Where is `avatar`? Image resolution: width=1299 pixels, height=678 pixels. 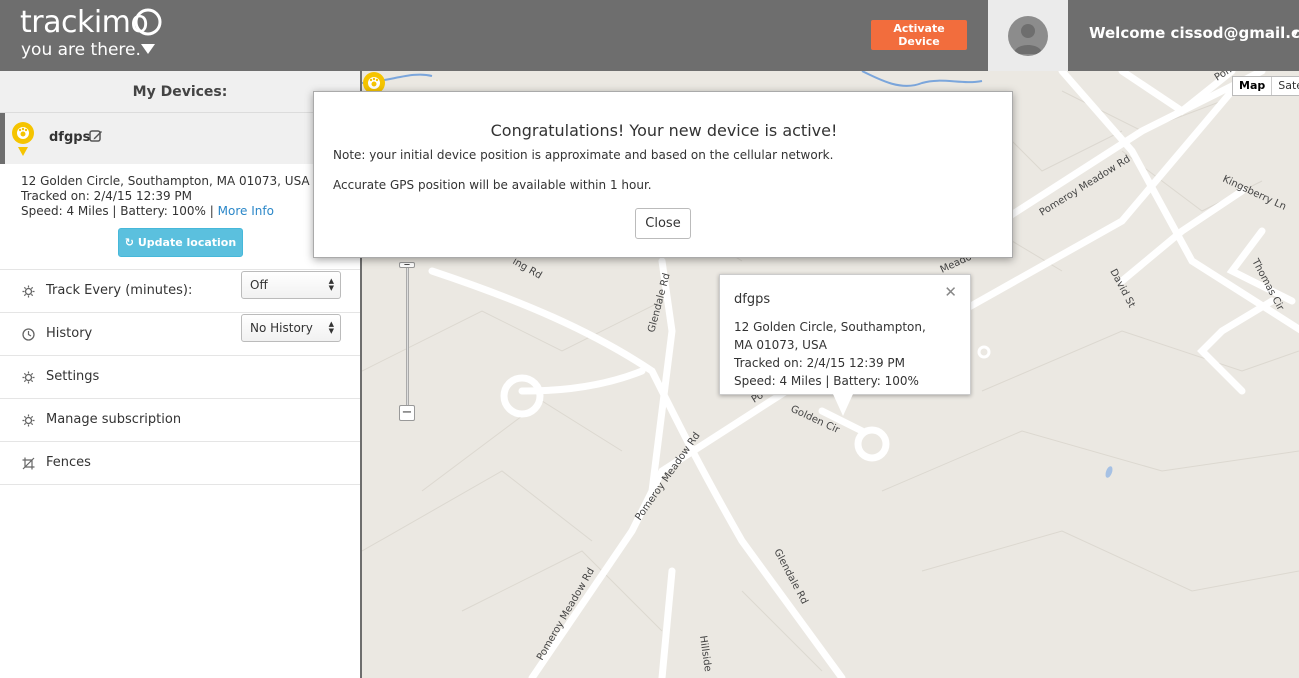
avatar is located at coordinates (1028, 36).